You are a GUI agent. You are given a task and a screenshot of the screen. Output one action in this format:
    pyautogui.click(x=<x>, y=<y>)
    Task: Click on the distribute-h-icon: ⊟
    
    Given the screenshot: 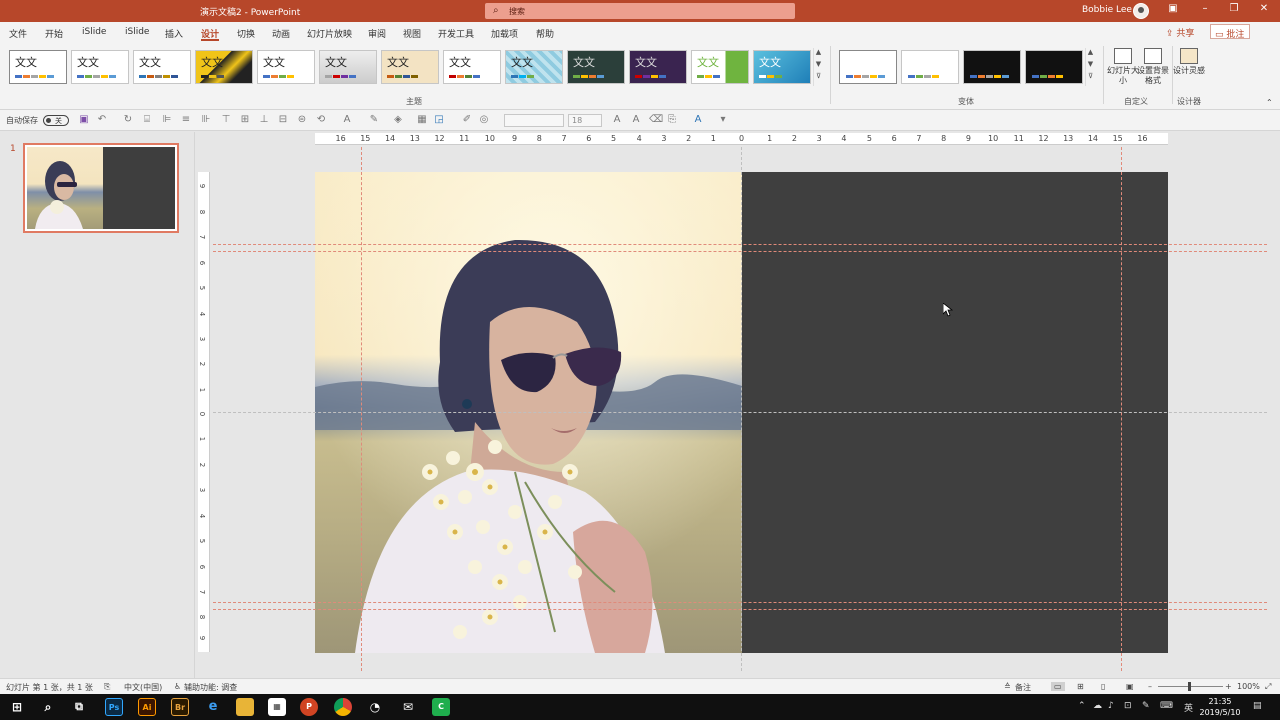 What is the action you would take?
    pyautogui.click(x=283, y=120)
    